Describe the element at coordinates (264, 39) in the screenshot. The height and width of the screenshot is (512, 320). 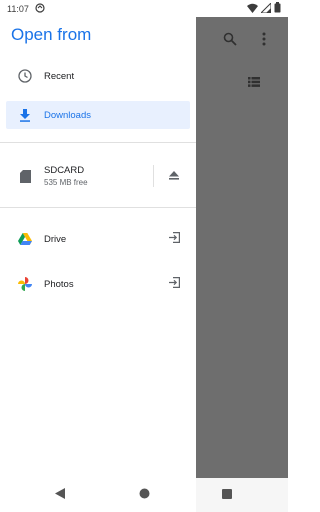
I see `more-vert-icon` at that location.